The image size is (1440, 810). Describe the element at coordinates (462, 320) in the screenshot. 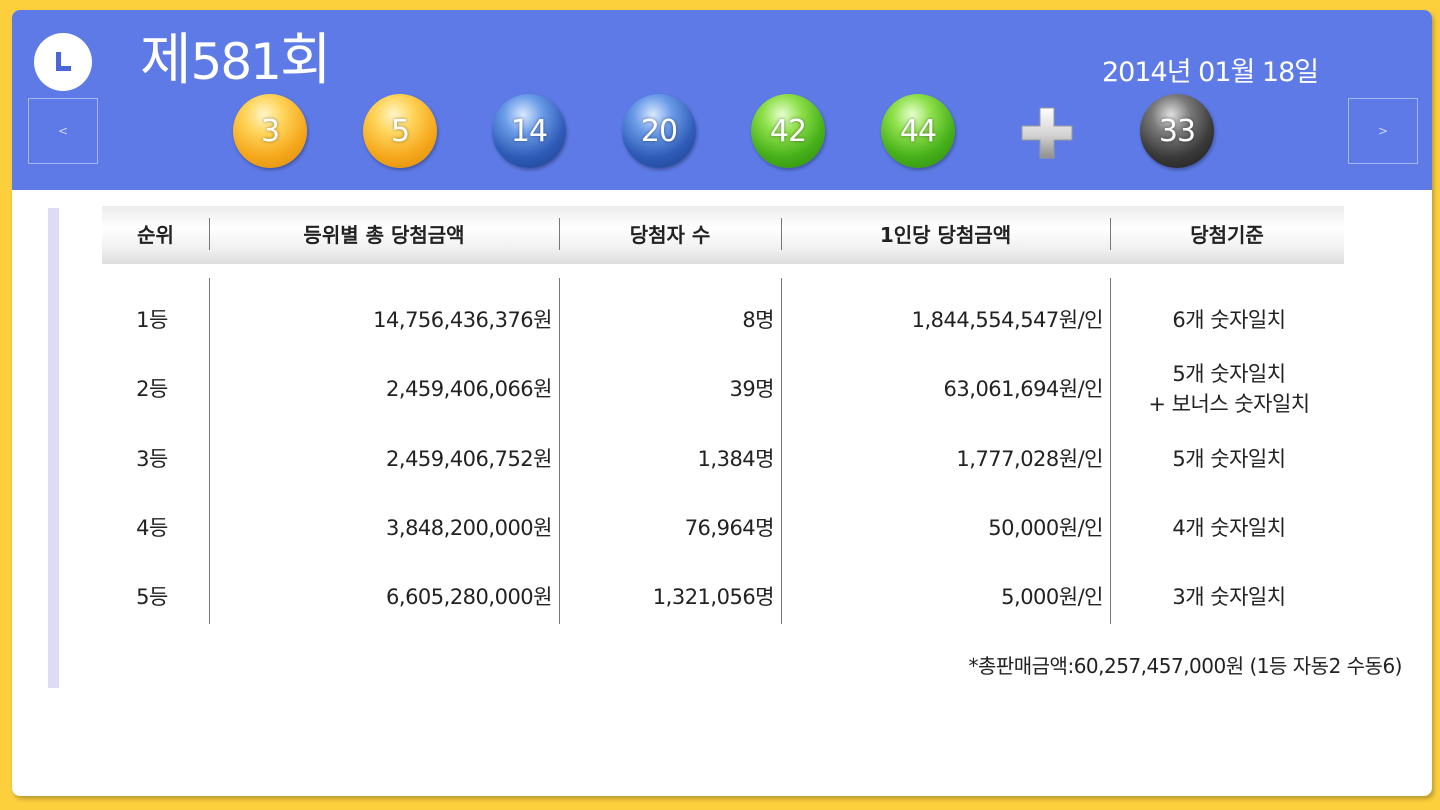

I see `total-prize-cell: 14,756,436,376원` at that location.